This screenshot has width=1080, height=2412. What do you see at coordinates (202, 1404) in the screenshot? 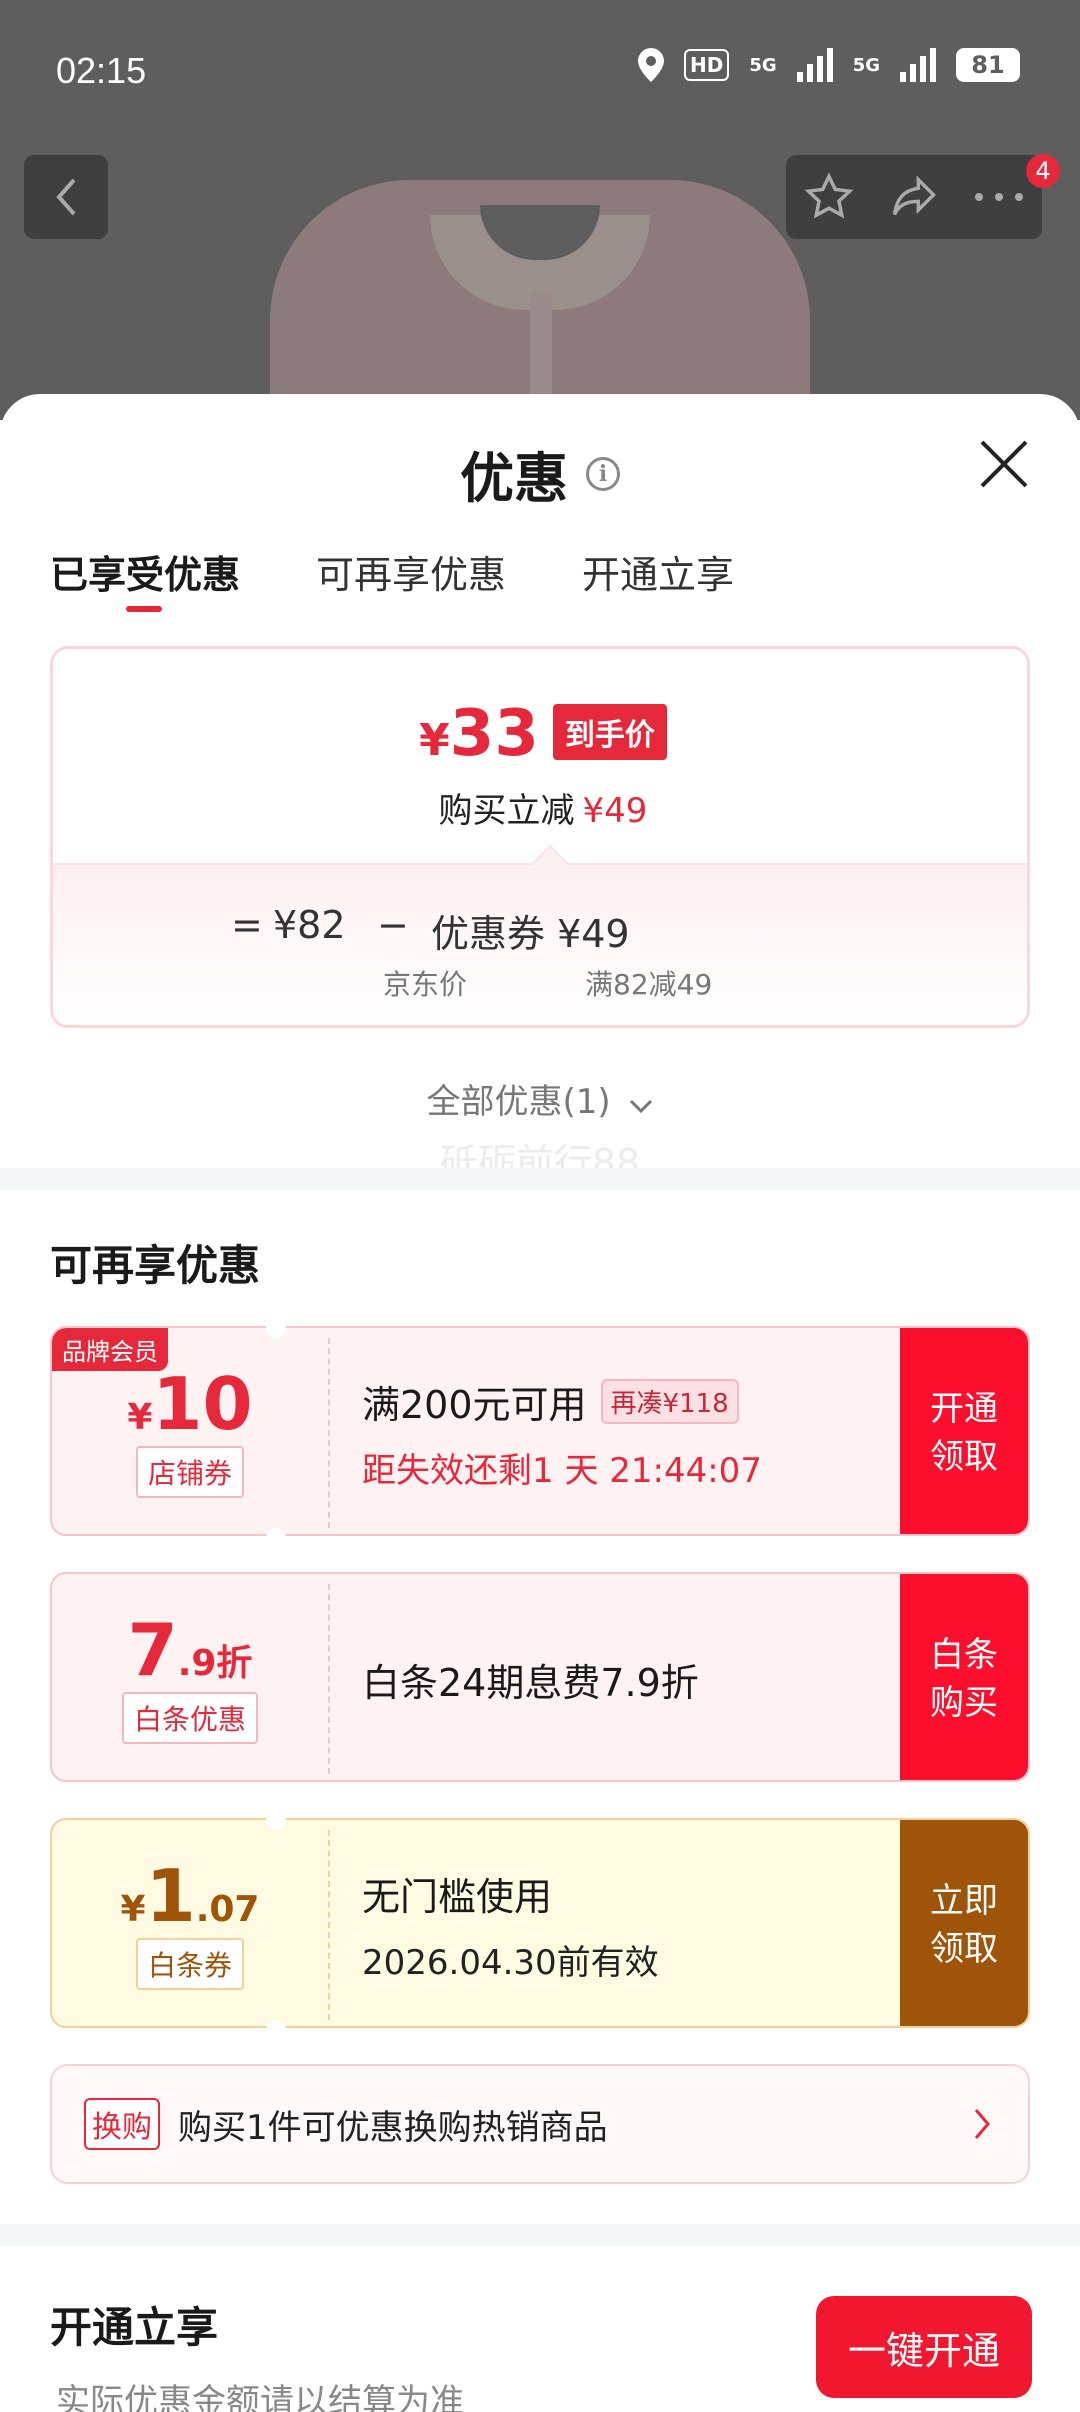
I see `coupon-amount: 10` at bounding box center [202, 1404].